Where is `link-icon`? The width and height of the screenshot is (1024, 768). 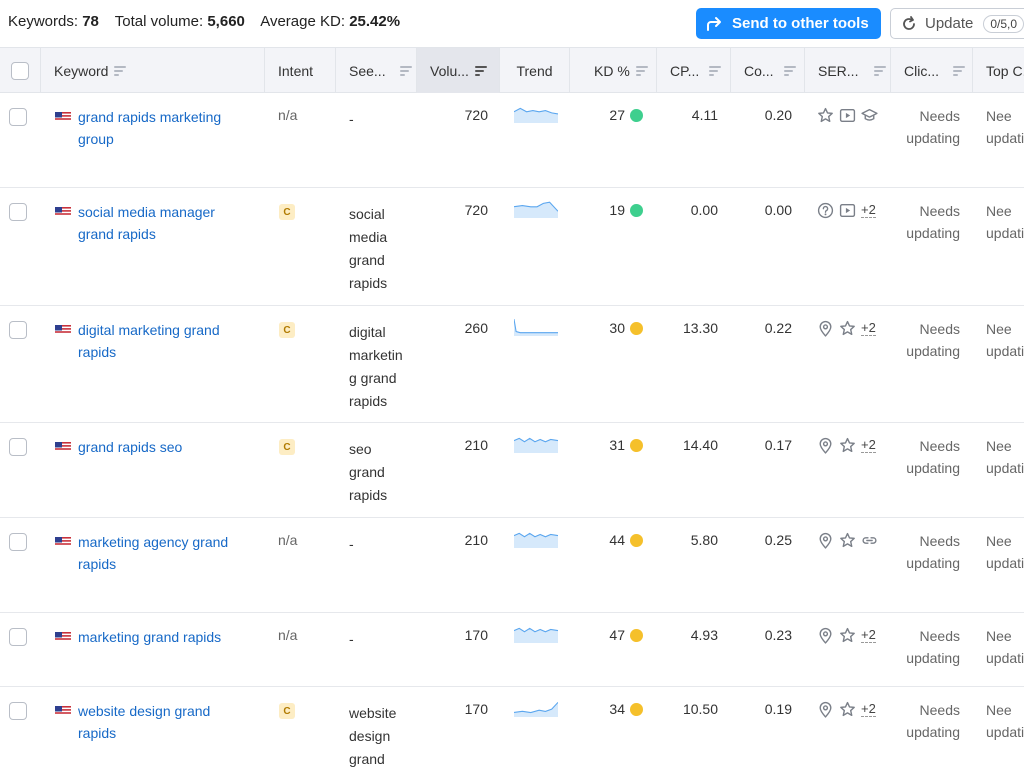 link-icon is located at coordinates (869, 540).